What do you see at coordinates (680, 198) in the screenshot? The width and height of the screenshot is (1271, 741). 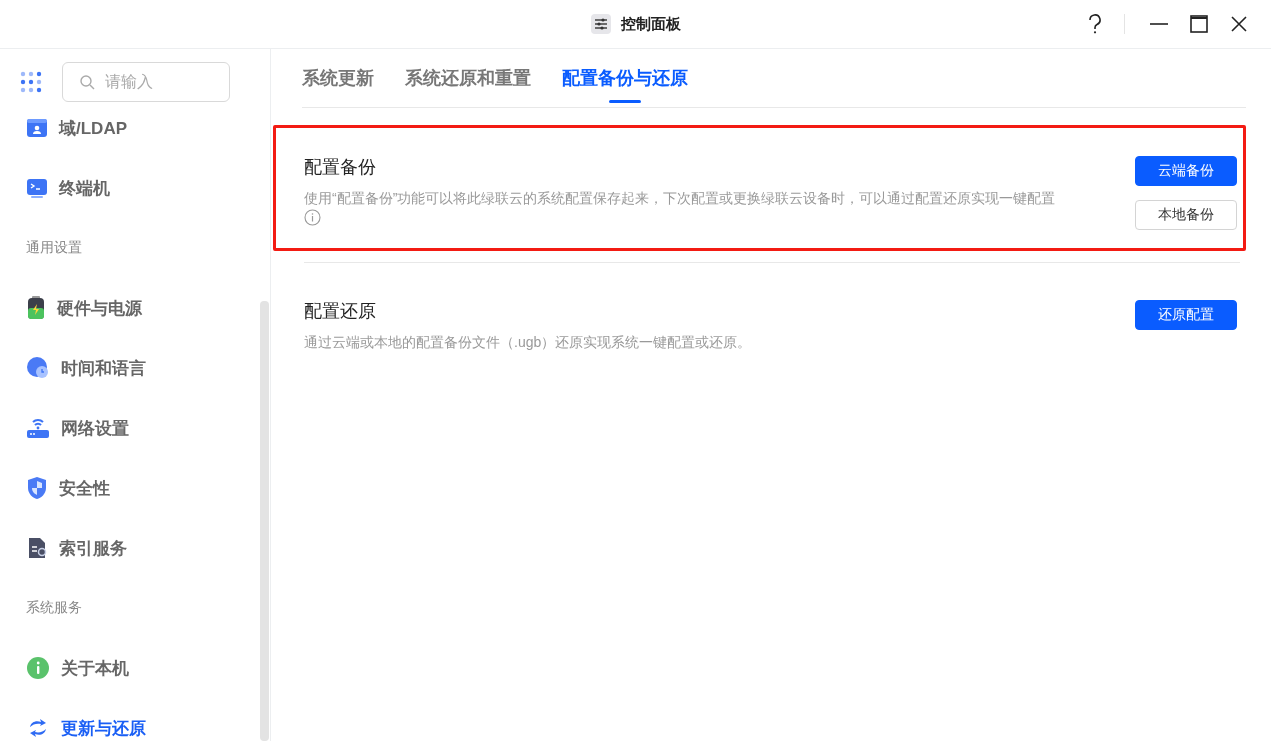 I see `section-description: 使用“配置备份”功能可以将此绿联云的系统配置保存起来，下次配置或更换绿联云设备时，可以通过配置还原实现一键配置` at bounding box center [680, 198].